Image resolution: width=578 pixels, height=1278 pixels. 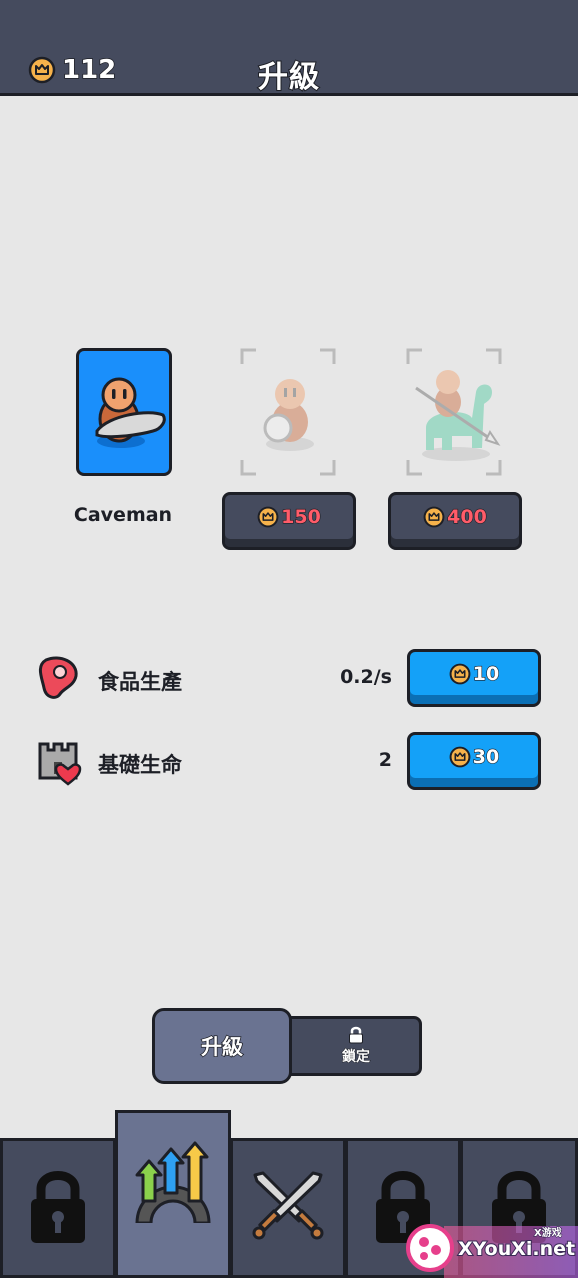 I want to click on coin-counter: 112, so click(x=72, y=70).